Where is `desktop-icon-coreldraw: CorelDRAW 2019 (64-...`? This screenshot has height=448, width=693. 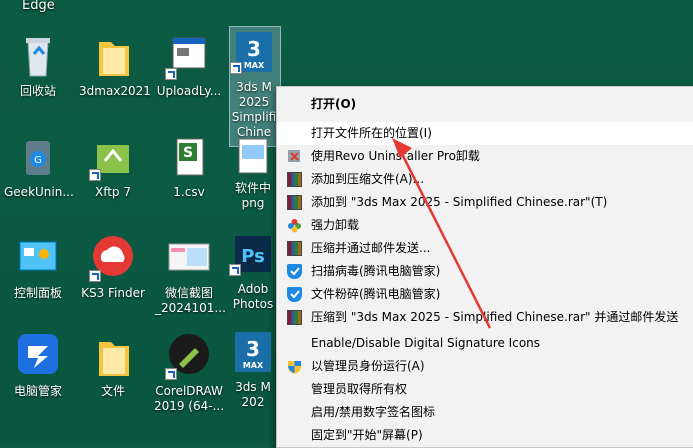 desktop-icon-coreldraw: CorelDRAW 2019 (64-... is located at coordinates (189, 373).